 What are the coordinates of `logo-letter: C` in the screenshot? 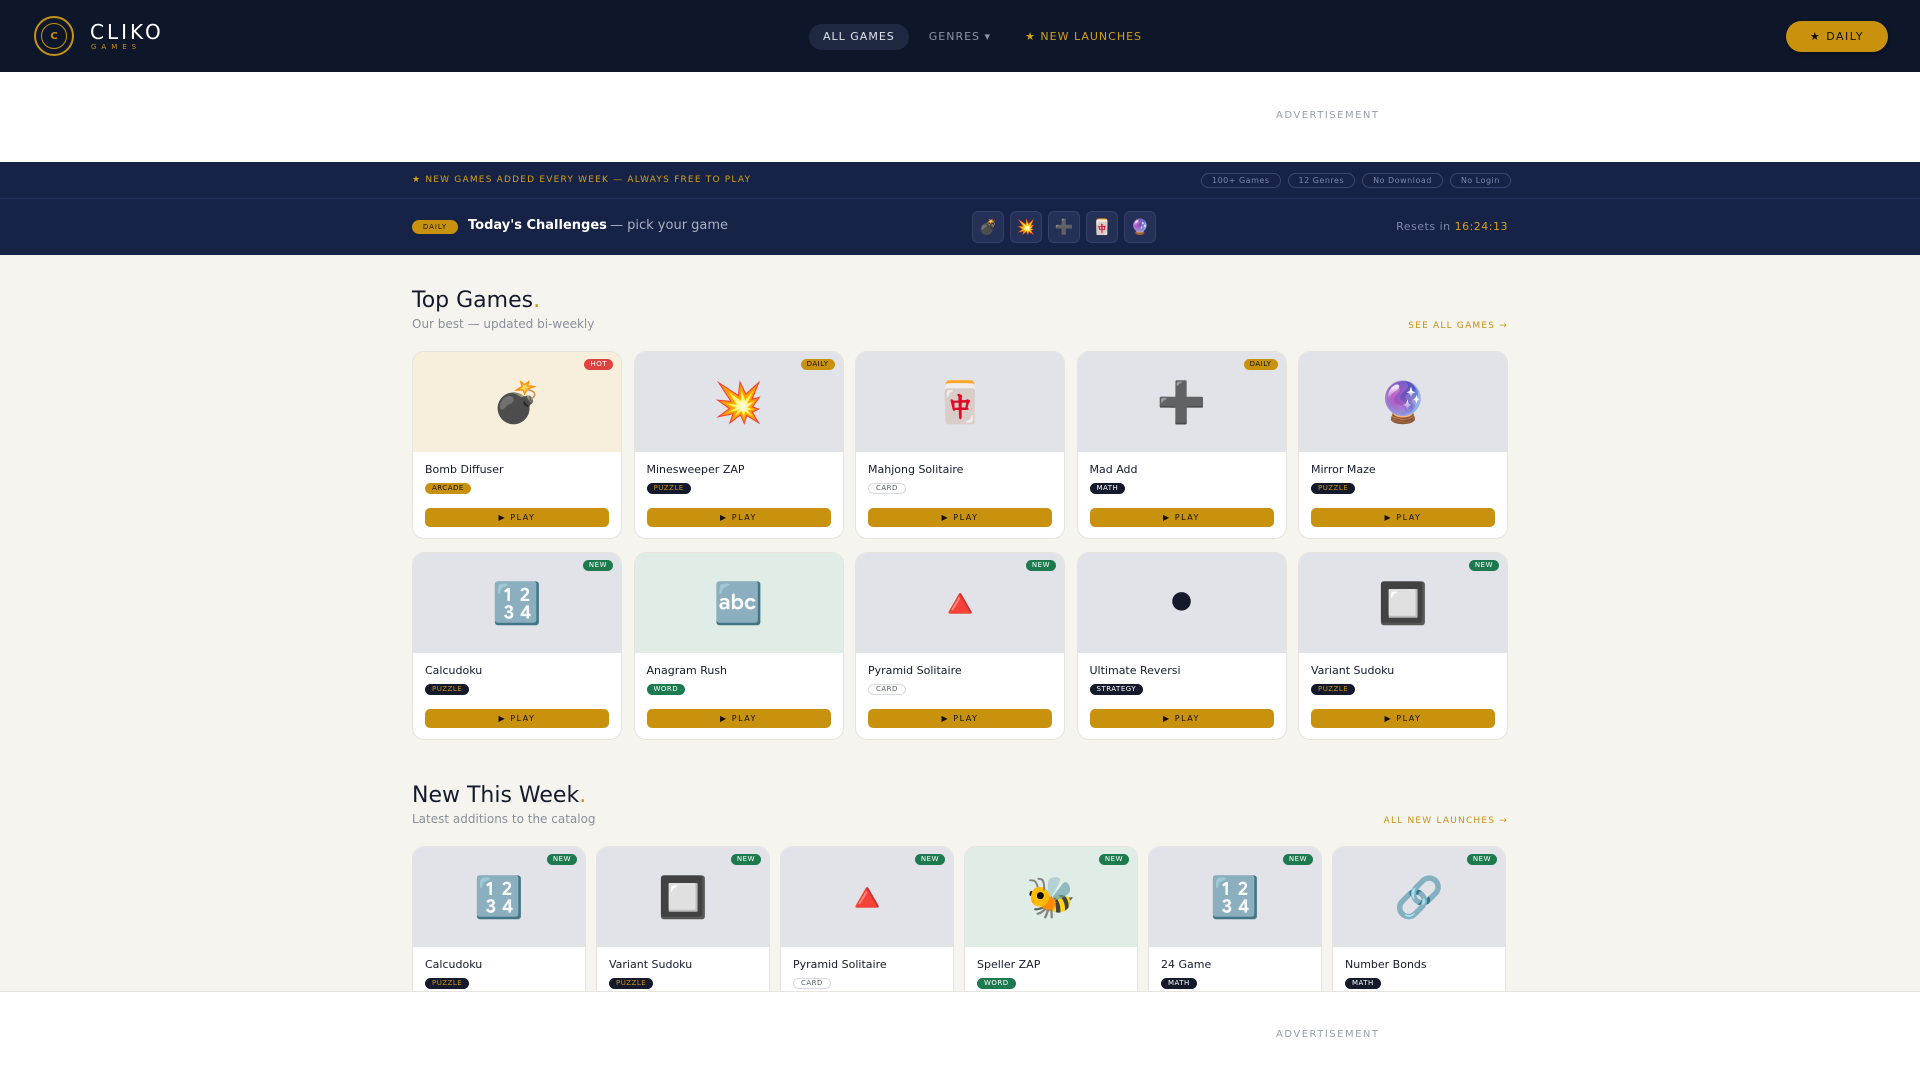 It's located at (54, 36).